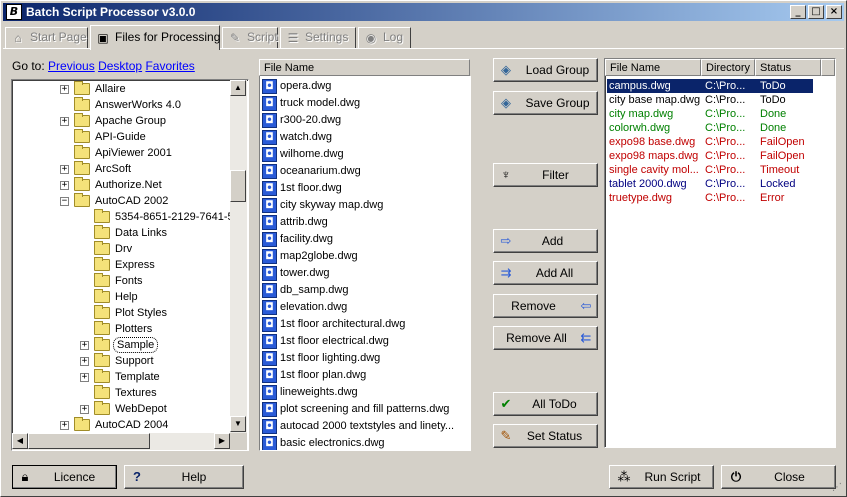 The height and width of the screenshot is (497, 847). Describe the element at coordinates (365, 375) in the screenshot. I see `file-row: ◘ 1st floor plan.dwg` at that location.